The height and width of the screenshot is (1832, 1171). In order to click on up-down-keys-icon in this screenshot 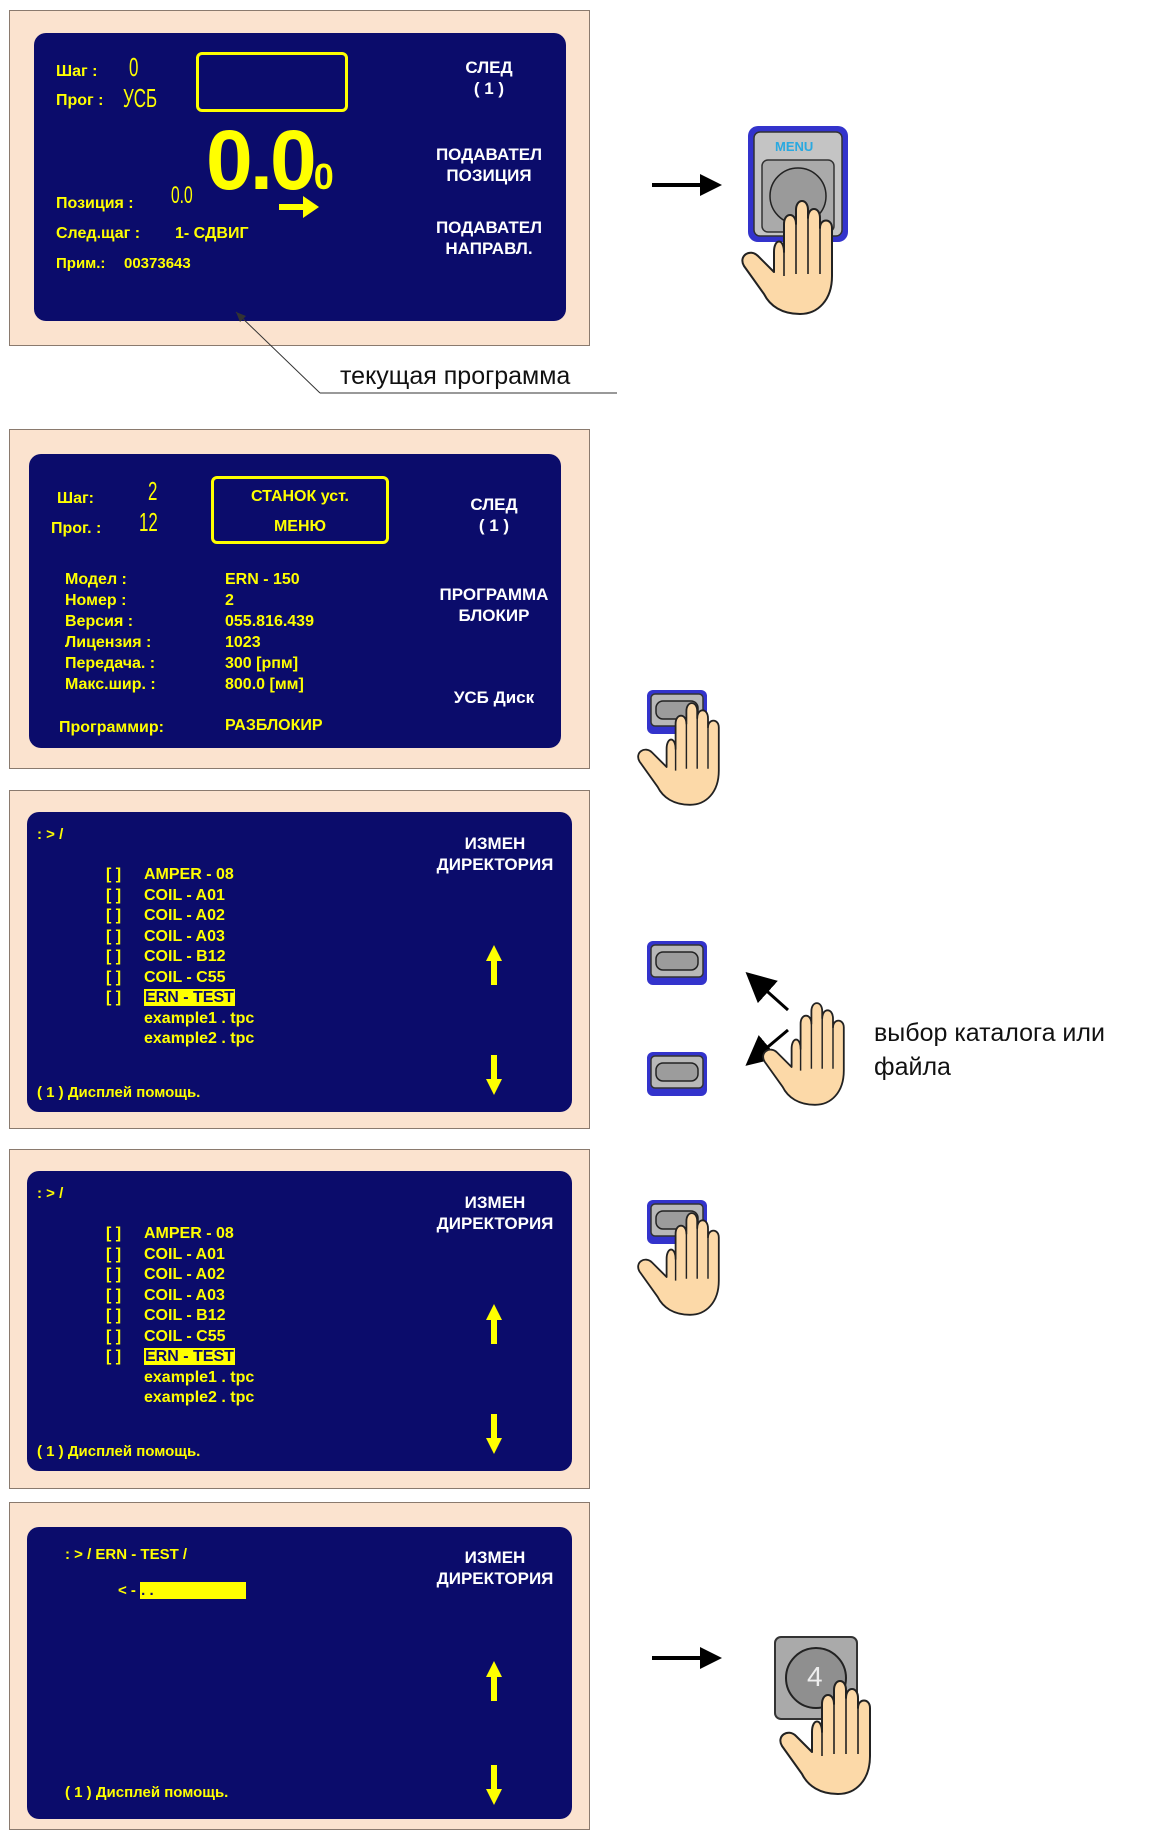, I will do `click(745, 1023)`.